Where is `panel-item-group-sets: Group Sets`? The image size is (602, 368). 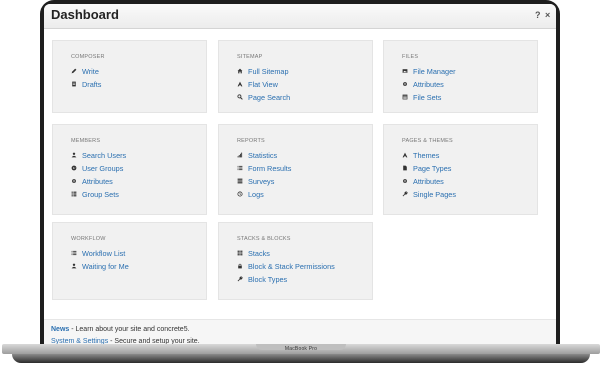
panel-item-group-sets: Group Sets is located at coordinates (95, 194).